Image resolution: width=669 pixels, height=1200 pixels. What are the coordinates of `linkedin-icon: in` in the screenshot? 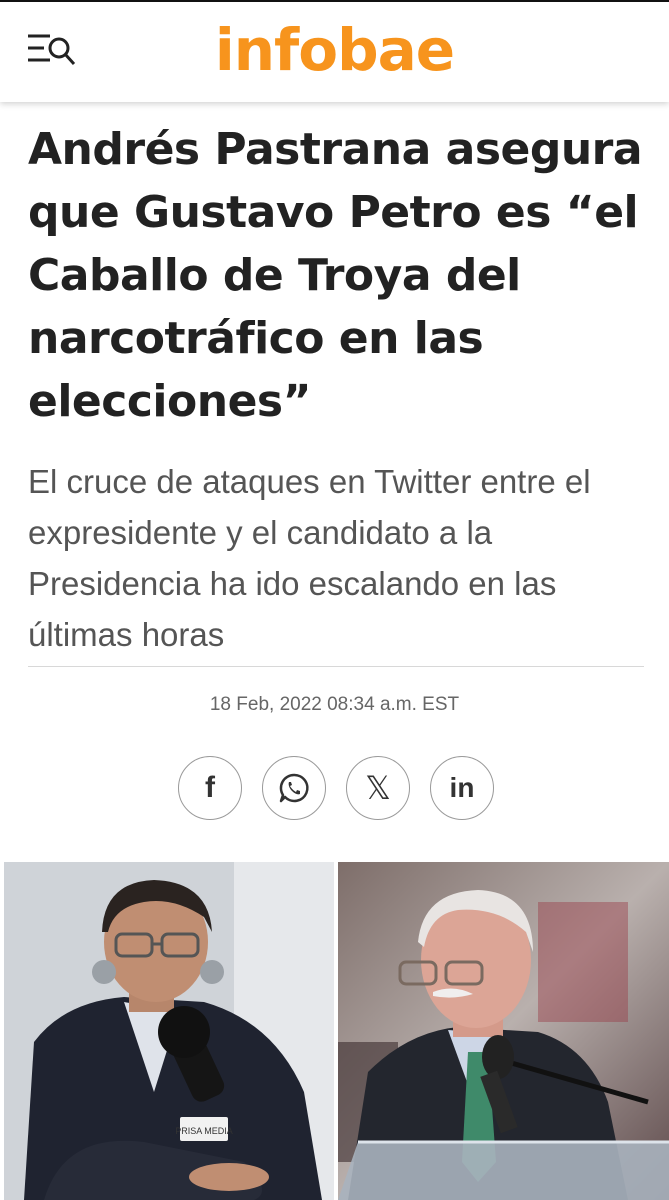 It's located at (462, 787).